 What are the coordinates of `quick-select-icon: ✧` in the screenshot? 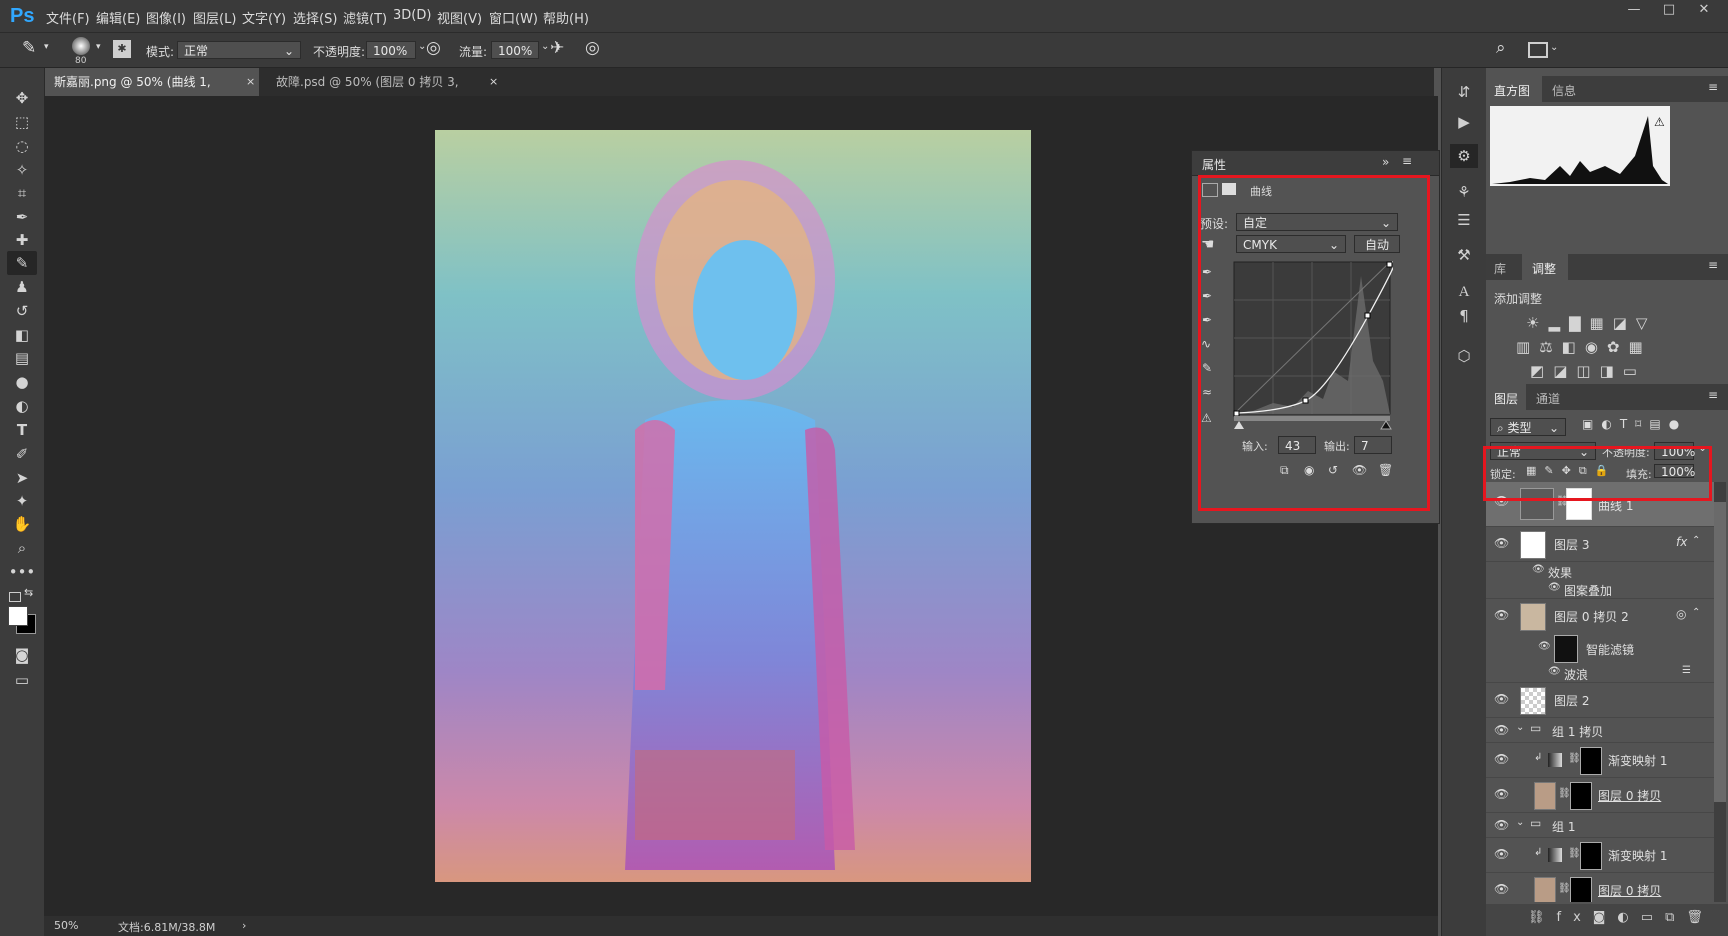 It's located at (22, 170).